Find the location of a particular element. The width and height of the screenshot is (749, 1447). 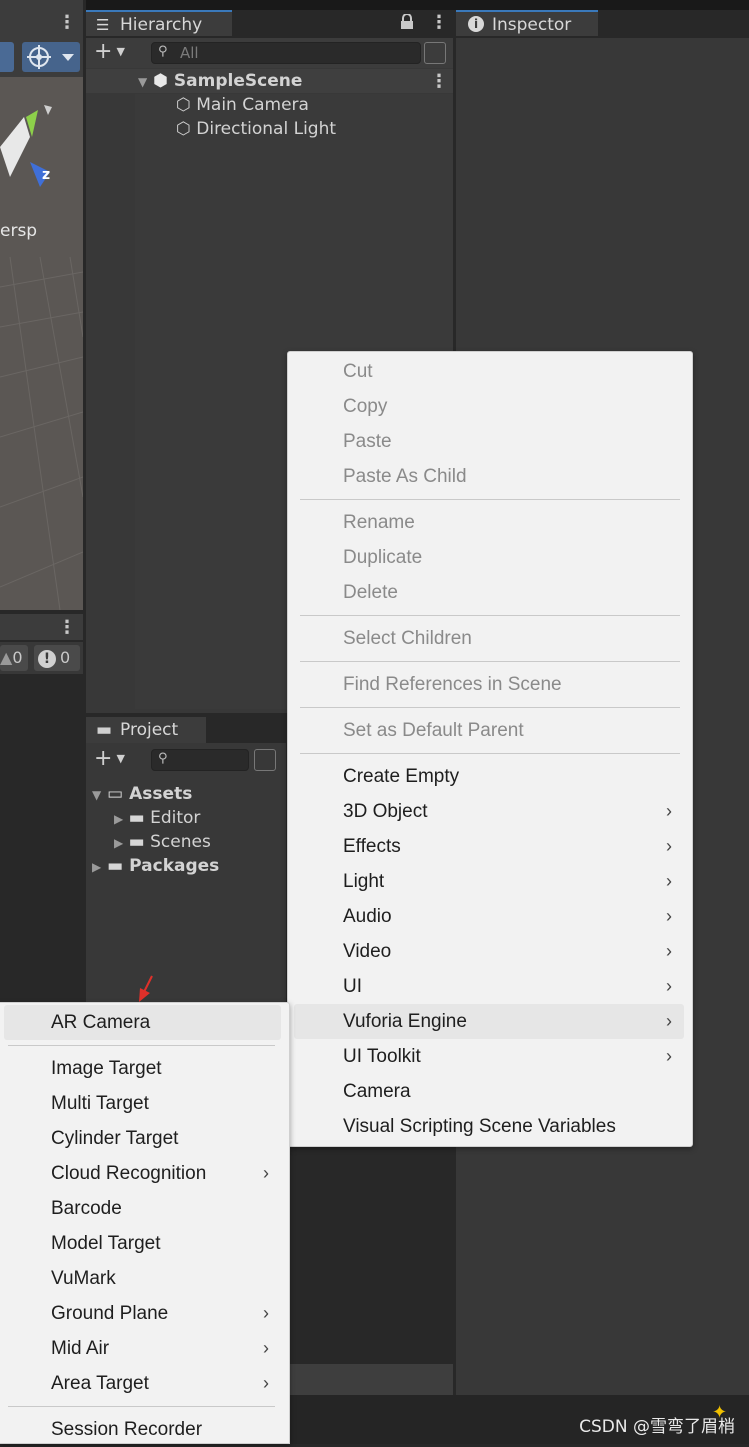

project-tree-item: ▼ ▭ Assets is located at coordinates (142, 794).